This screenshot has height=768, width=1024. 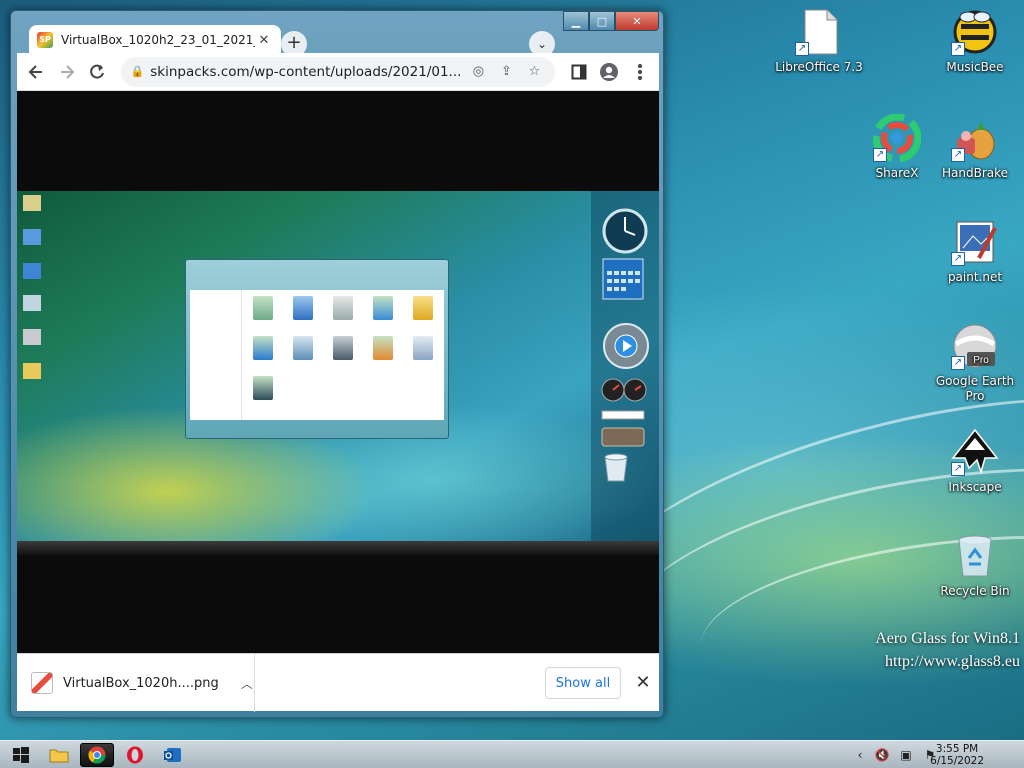 I want to click on network-icon: ▣, so click(x=906, y=755).